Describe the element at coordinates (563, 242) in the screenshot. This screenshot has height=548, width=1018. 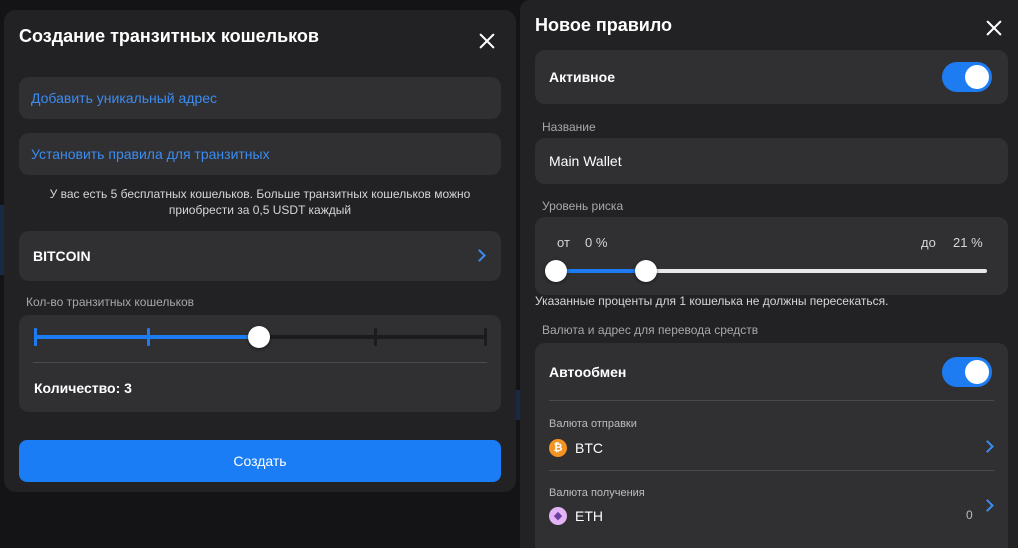
I see `risk-from-label: от` at that location.